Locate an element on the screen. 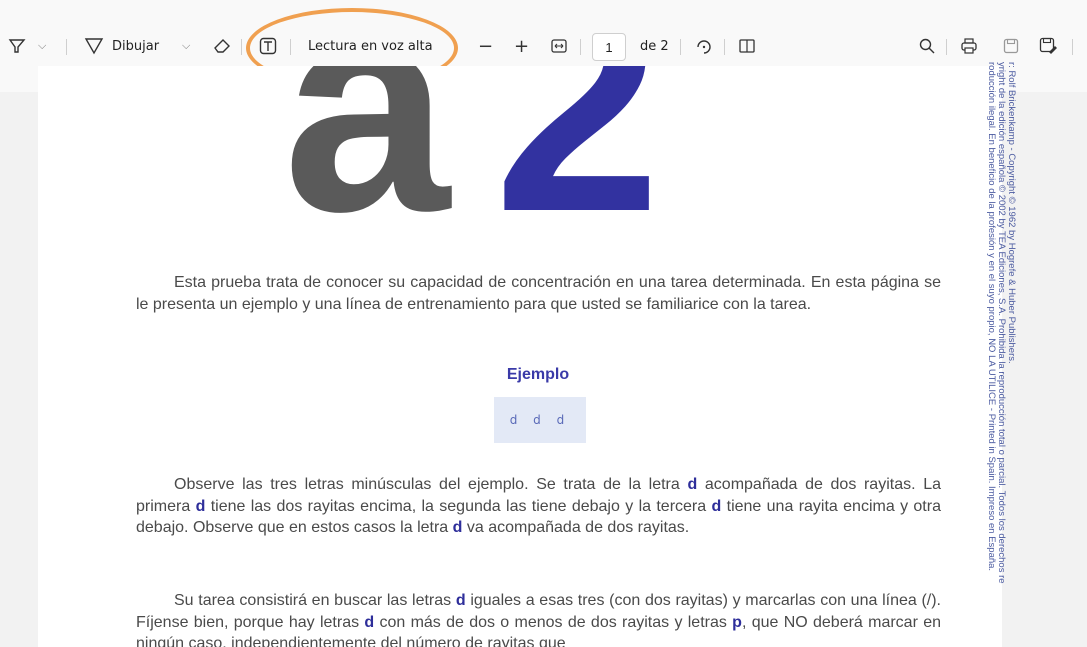  rotate-icon is located at coordinates (704, 47).